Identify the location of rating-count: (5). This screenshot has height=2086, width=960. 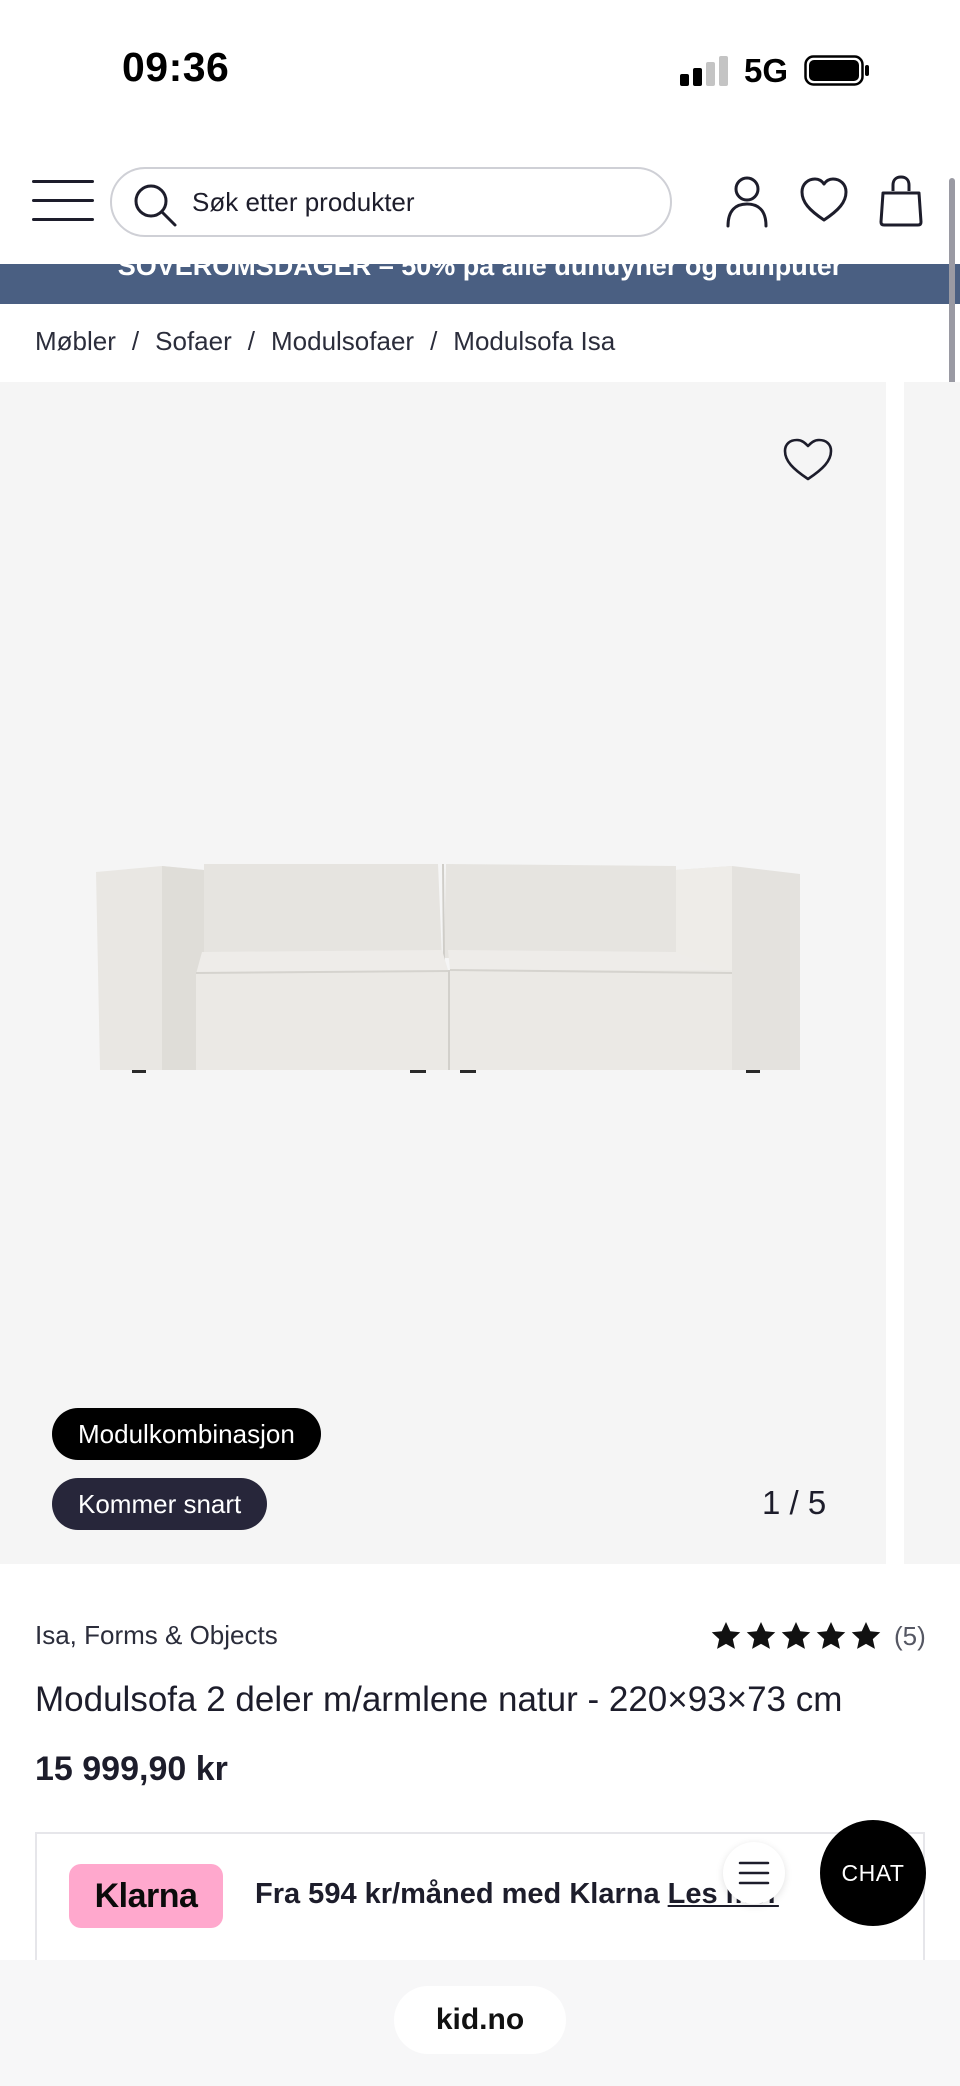
(910, 1635).